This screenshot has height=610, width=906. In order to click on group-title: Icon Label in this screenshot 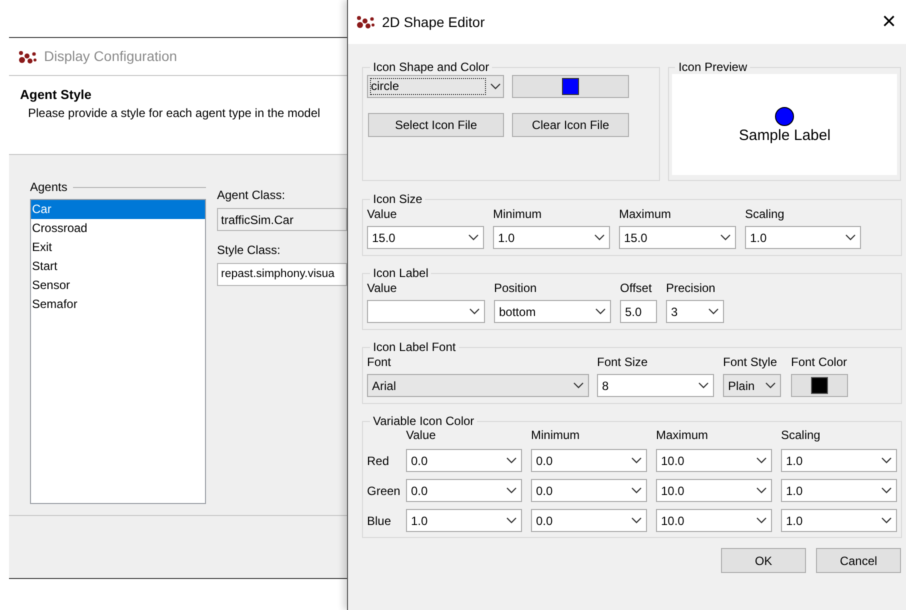, I will do `click(401, 273)`.